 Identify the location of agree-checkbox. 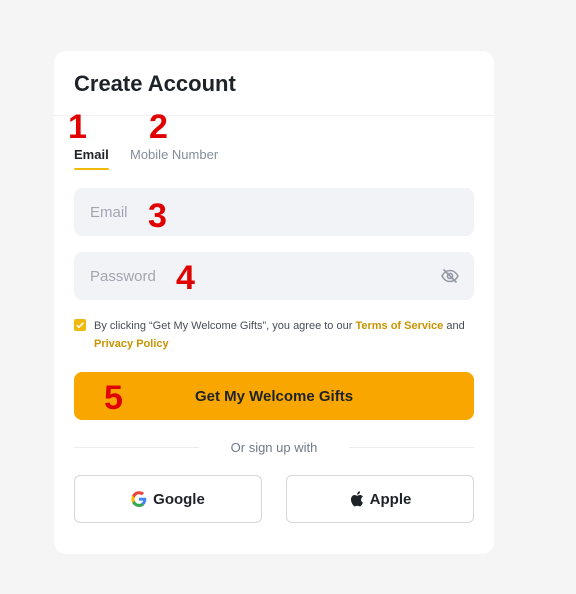
(80, 325).